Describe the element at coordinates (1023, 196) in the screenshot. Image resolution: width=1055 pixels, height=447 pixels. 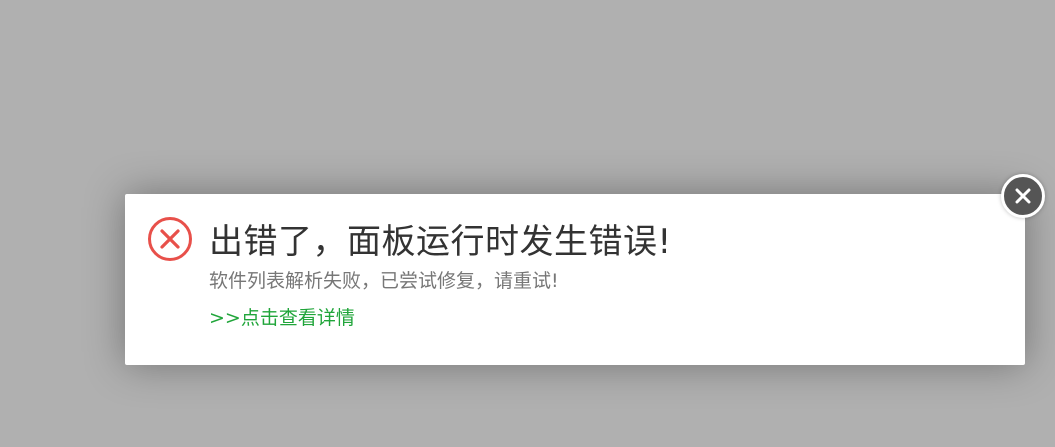
I see `close-button` at that location.